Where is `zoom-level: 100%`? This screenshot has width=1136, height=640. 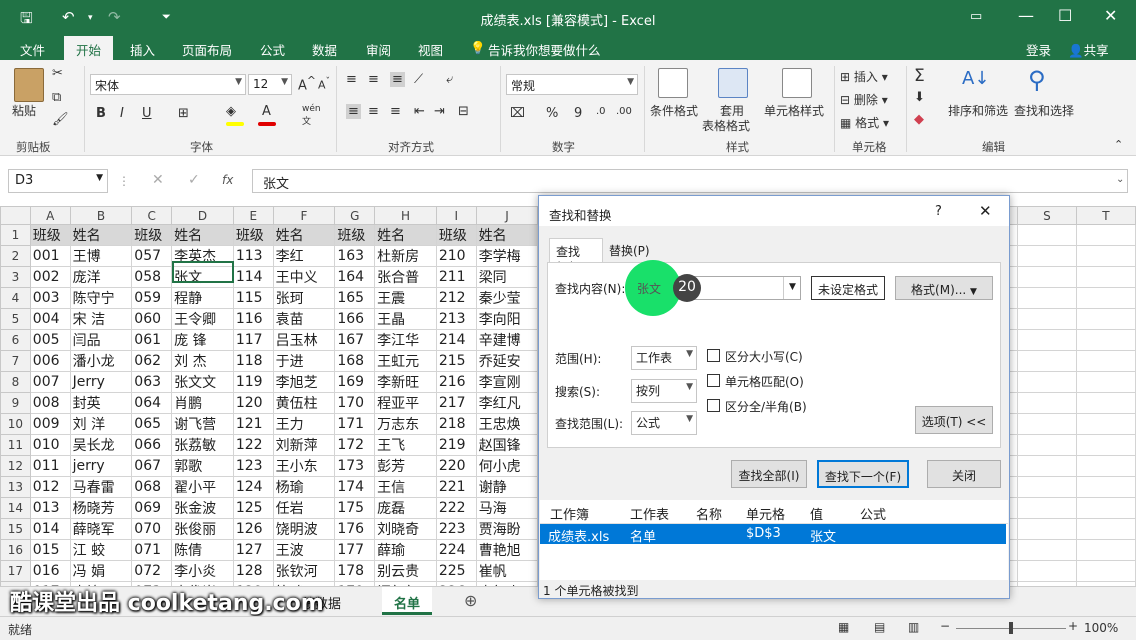 zoom-level: 100% is located at coordinates (1101, 628).